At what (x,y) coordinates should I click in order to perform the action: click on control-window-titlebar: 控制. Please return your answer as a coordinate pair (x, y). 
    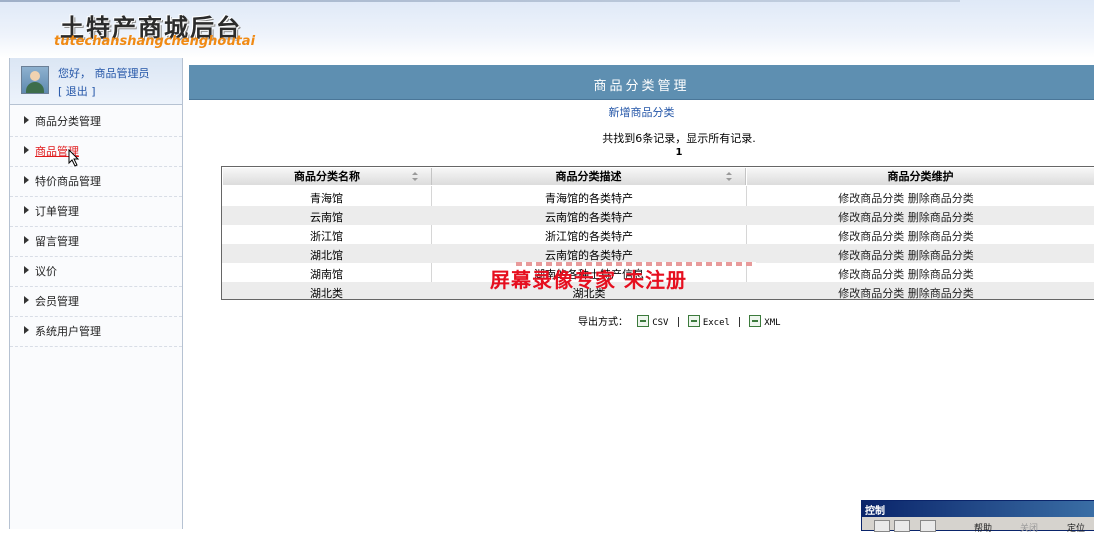
    Looking at the image, I should click on (978, 509).